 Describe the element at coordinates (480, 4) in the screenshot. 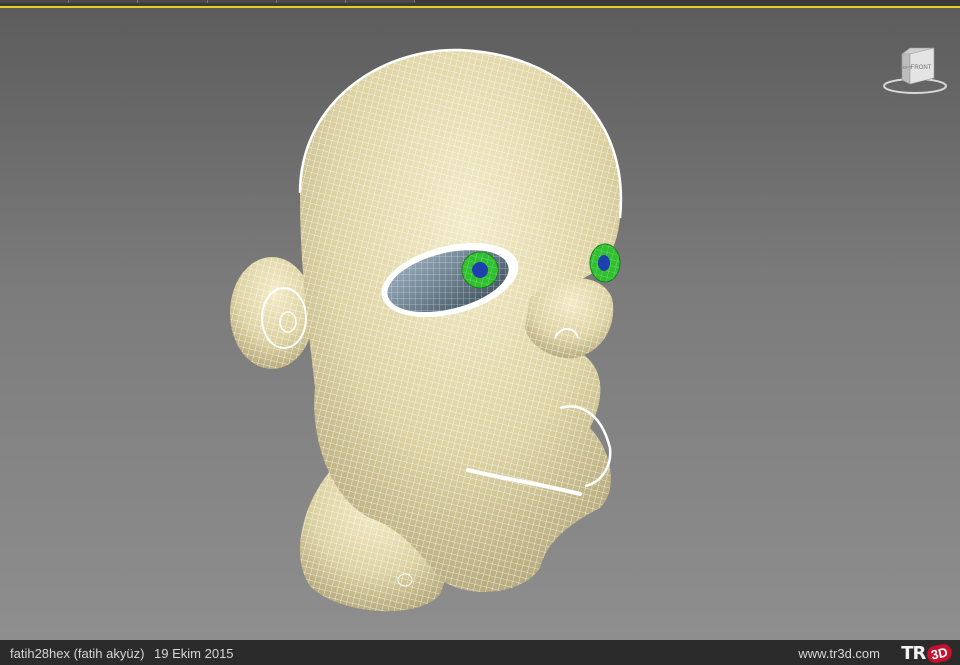

I see `top-toolbar` at that location.